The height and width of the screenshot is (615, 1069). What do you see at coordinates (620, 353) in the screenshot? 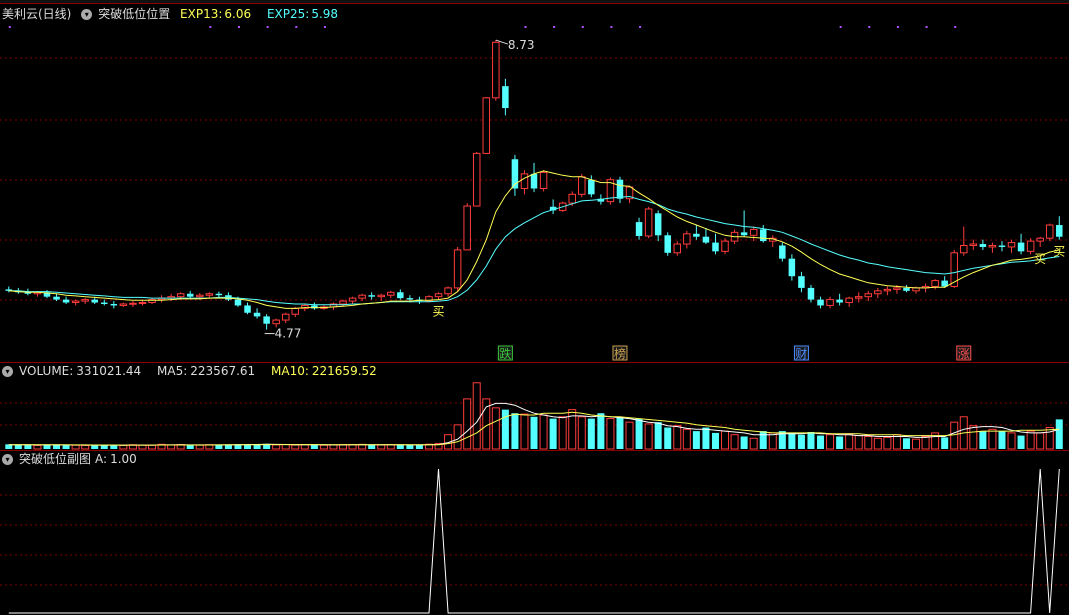
I see `tag-label: 榜` at bounding box center [620, 353].